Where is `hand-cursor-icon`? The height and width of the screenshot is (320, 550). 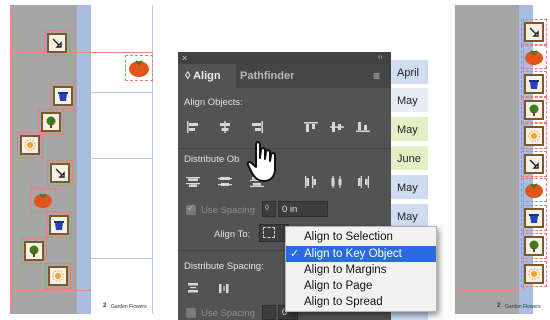 hand-cursor-icon is located at coordinates (262, 164).